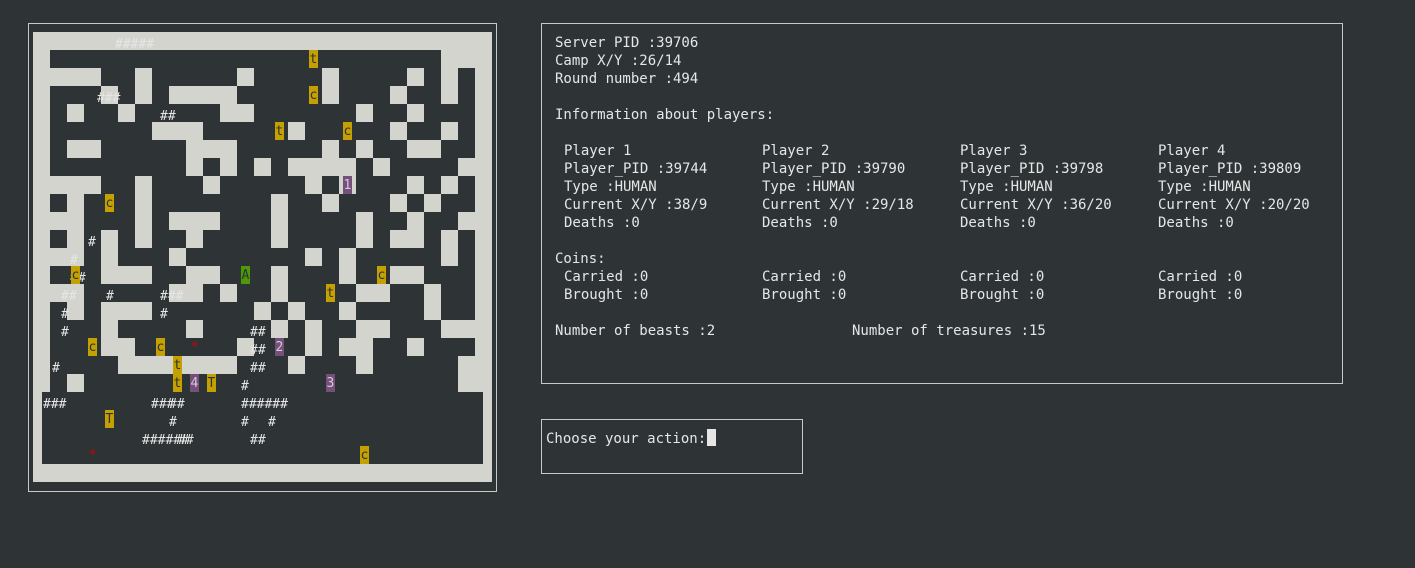 This screenshot has height=568, width=1415. Describe the element at coordinates (1200, 277) in the screenshot. I see `player-4-carried: Carried :0` at that location.